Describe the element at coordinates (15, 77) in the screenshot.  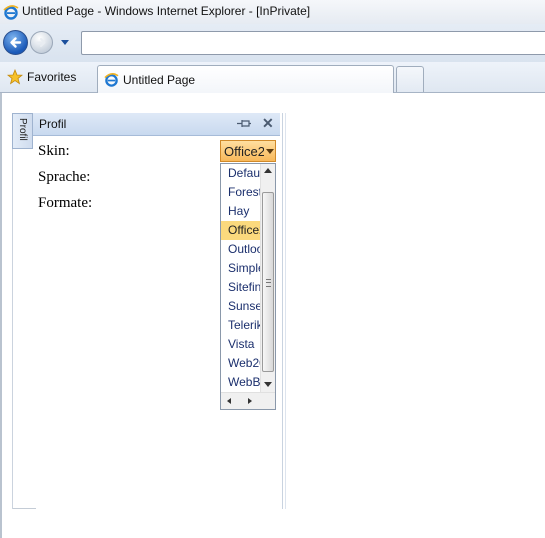
I see `star-icon` at that location.